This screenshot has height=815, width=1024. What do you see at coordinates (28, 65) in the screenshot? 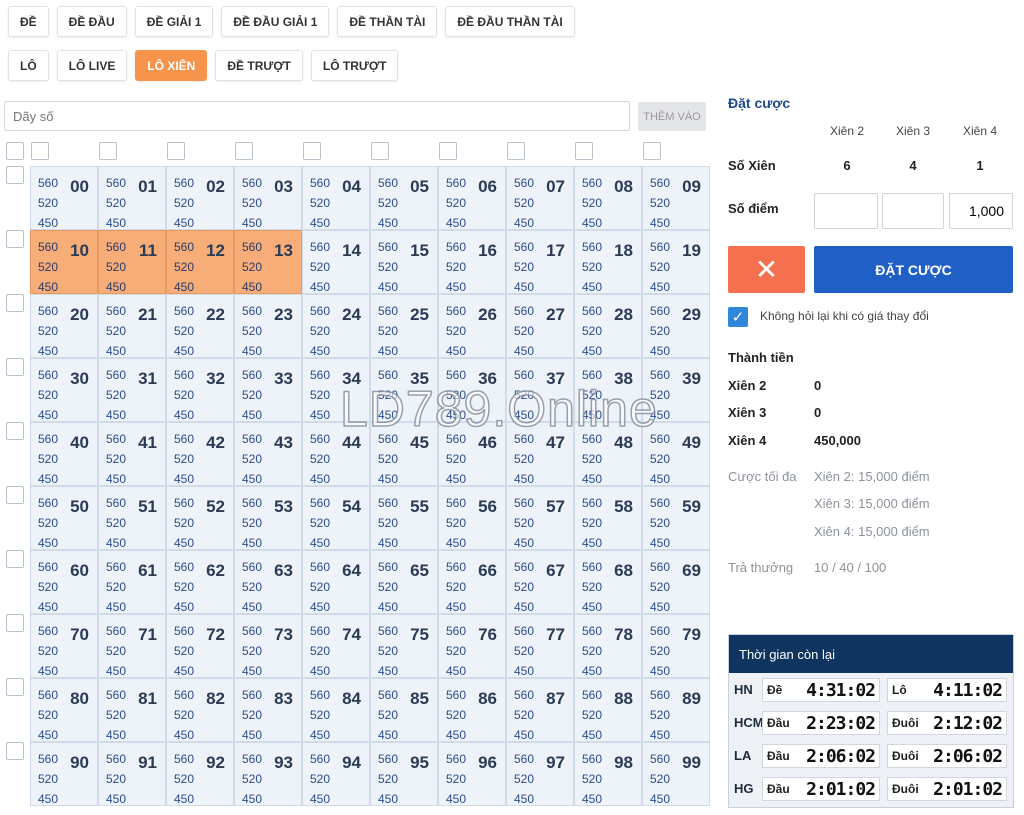
I see `tab-lo: LÔ` at bounding box center [28, 65].